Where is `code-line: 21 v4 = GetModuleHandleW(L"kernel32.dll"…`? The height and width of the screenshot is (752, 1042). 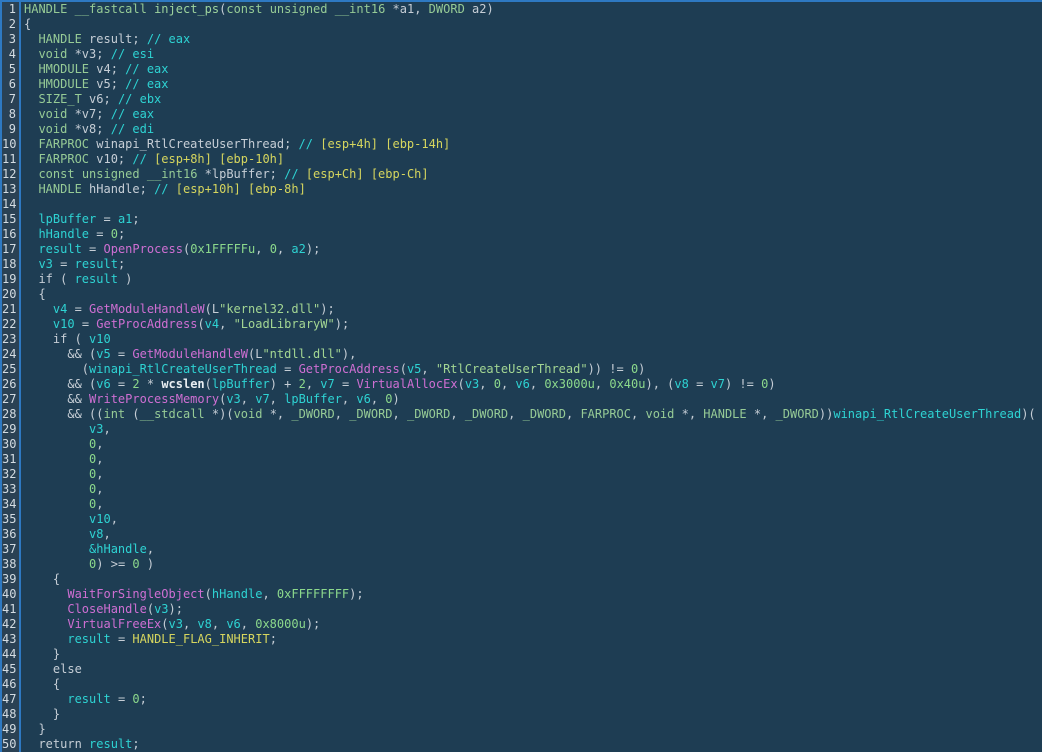 code-line: 21 v4 = GetModuleHandleW(L"kernel32.dll"… is located at coordinates (522, 309).